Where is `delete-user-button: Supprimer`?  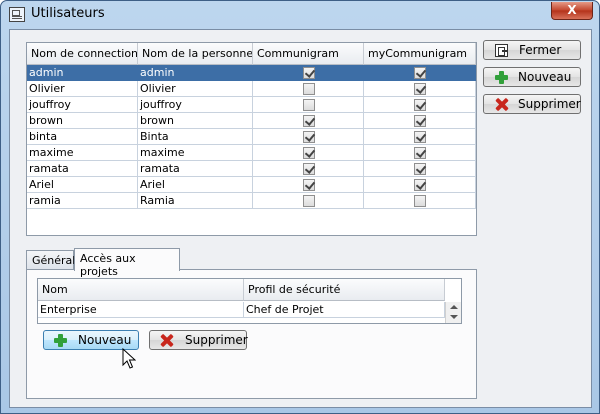
delete-user-button: Supprimer is located at coordinates (532, 104).